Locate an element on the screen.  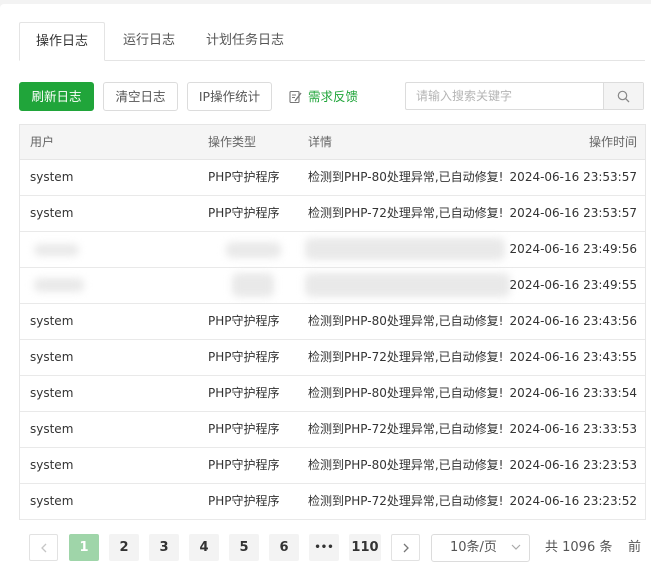
column-header-type: 操作类型 is located at coordinates (254, 142).